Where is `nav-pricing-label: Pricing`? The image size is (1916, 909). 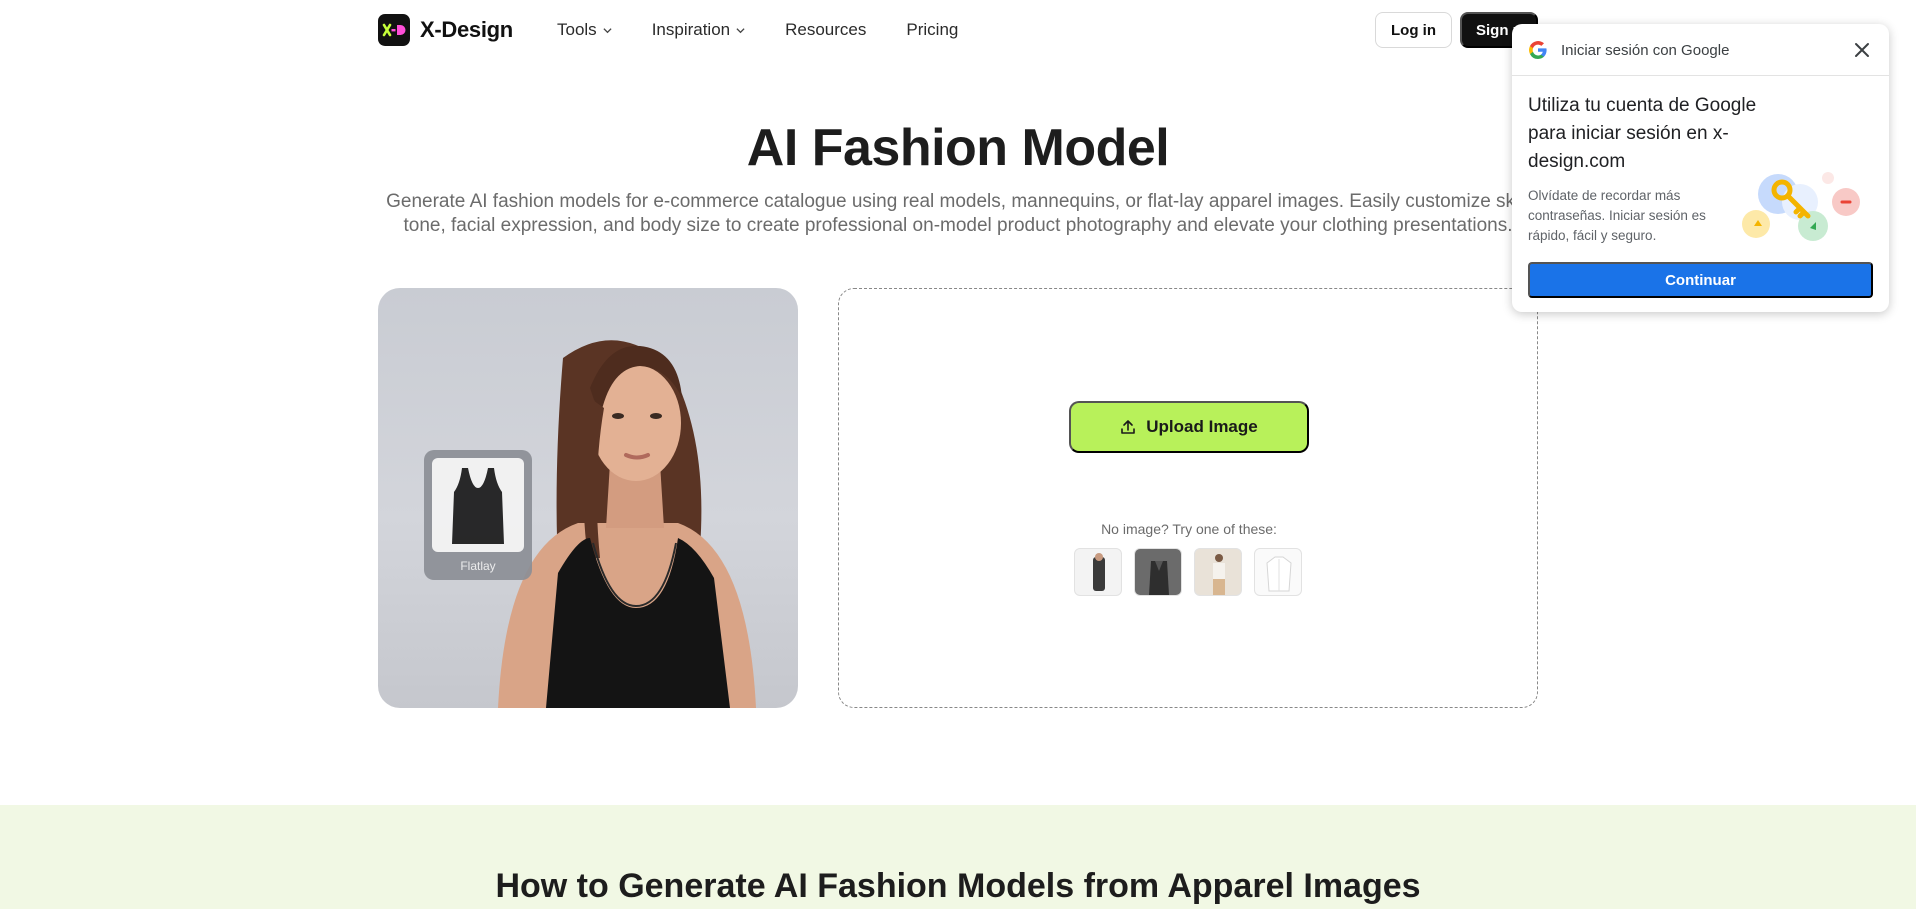 nav-pricing-label: Pricing is located at coordinates (932, 29).